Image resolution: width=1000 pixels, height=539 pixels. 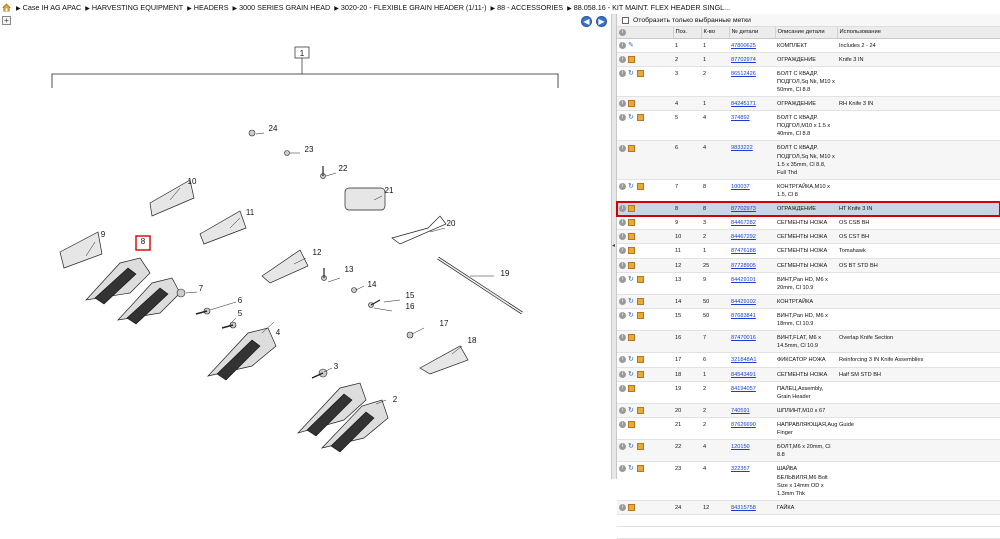 I want to click on part-number-link: 84543491, so click(x=743, y=375).